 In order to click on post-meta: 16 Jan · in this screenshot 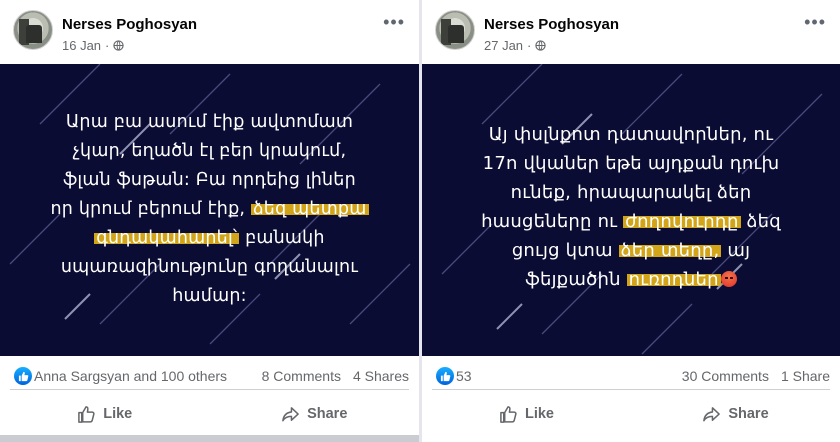, I will do `click(93, 45)`.